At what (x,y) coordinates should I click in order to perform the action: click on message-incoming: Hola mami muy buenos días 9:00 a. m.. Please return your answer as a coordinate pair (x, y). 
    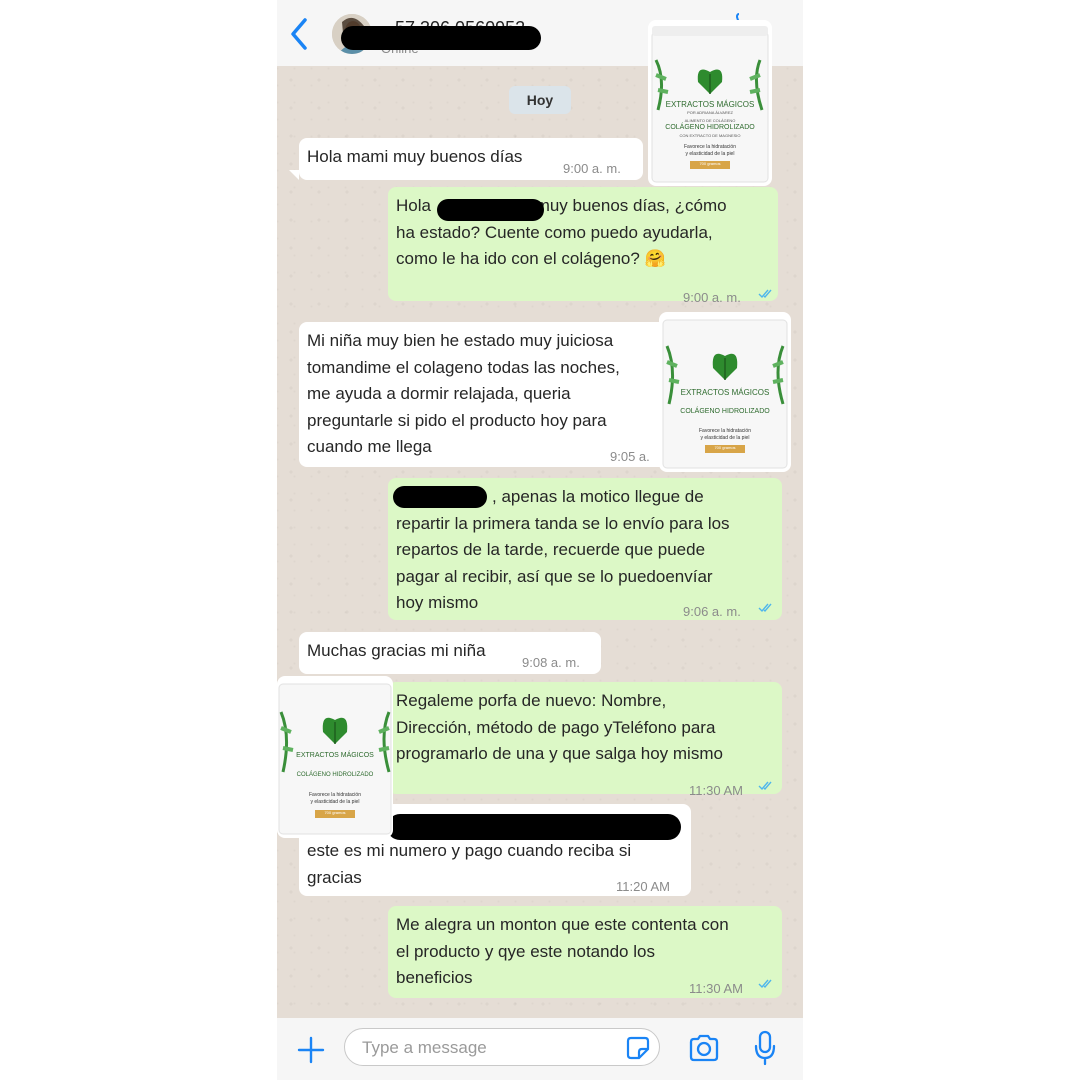
    Looking at the image, I should click on (471, 159).